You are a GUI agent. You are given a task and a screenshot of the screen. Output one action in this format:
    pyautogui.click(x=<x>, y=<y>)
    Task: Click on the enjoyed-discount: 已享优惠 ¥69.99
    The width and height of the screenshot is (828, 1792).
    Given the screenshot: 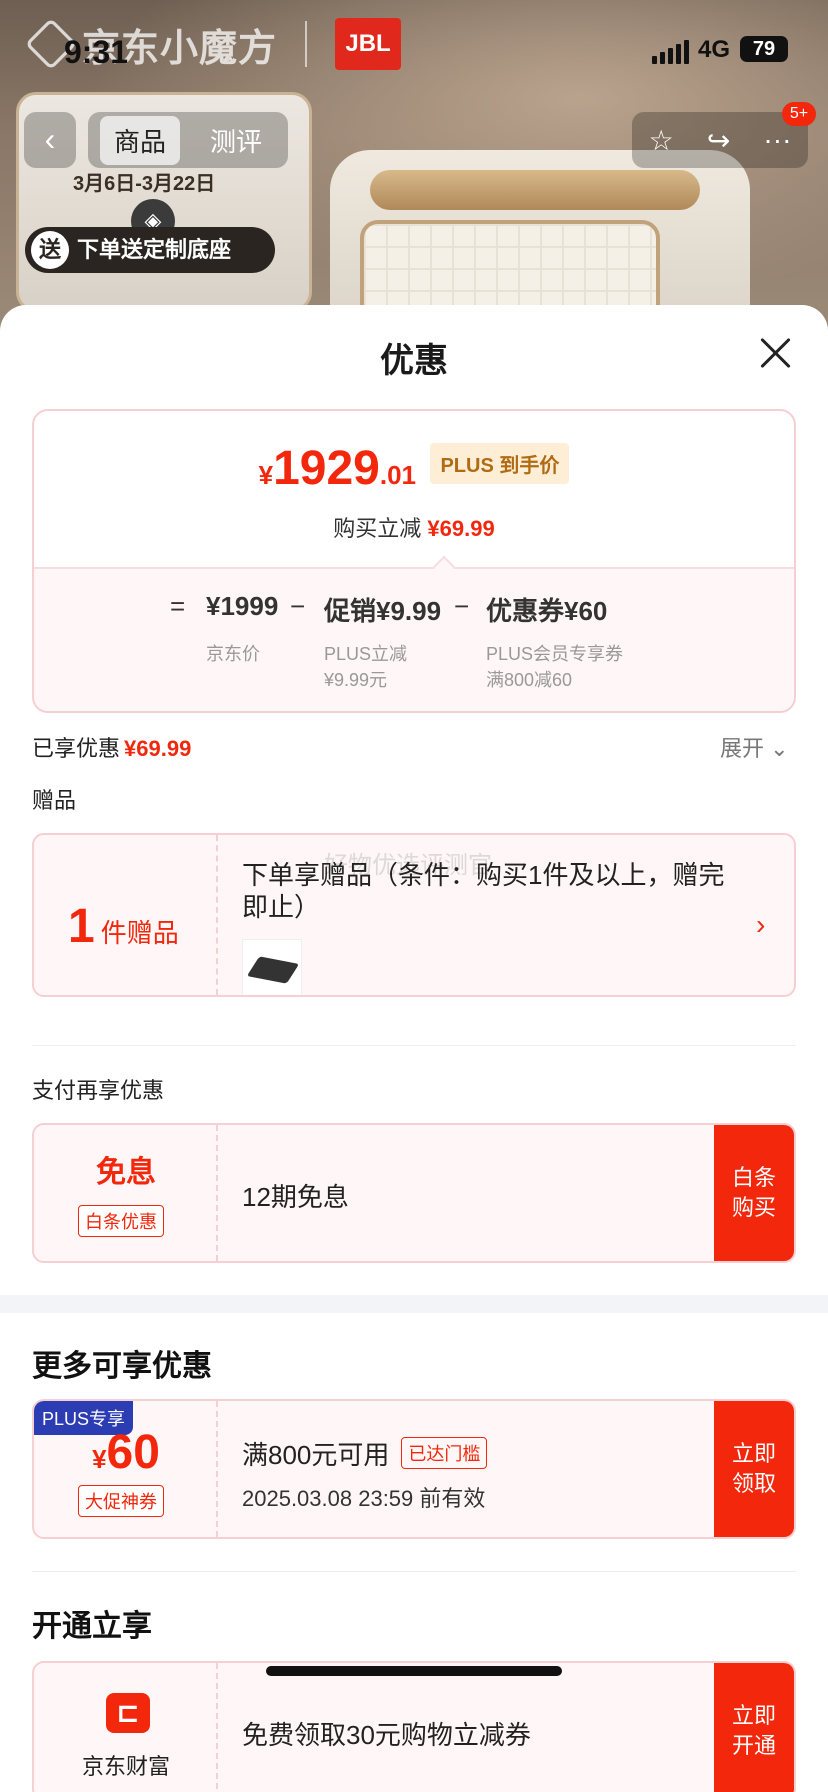 What is the action you would take?
    pyautogui.click(x=111, y=747)
    